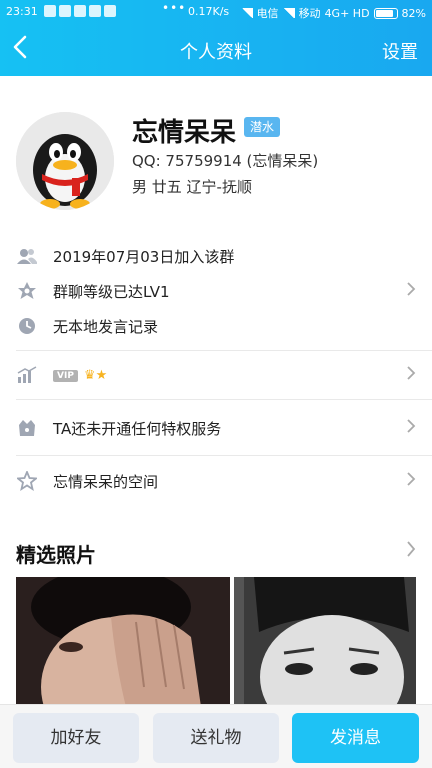  What do you see at coordinates (89, 375) in the screenshot?
I see `crown-icon: ♛` at bounding box center [89, 375].